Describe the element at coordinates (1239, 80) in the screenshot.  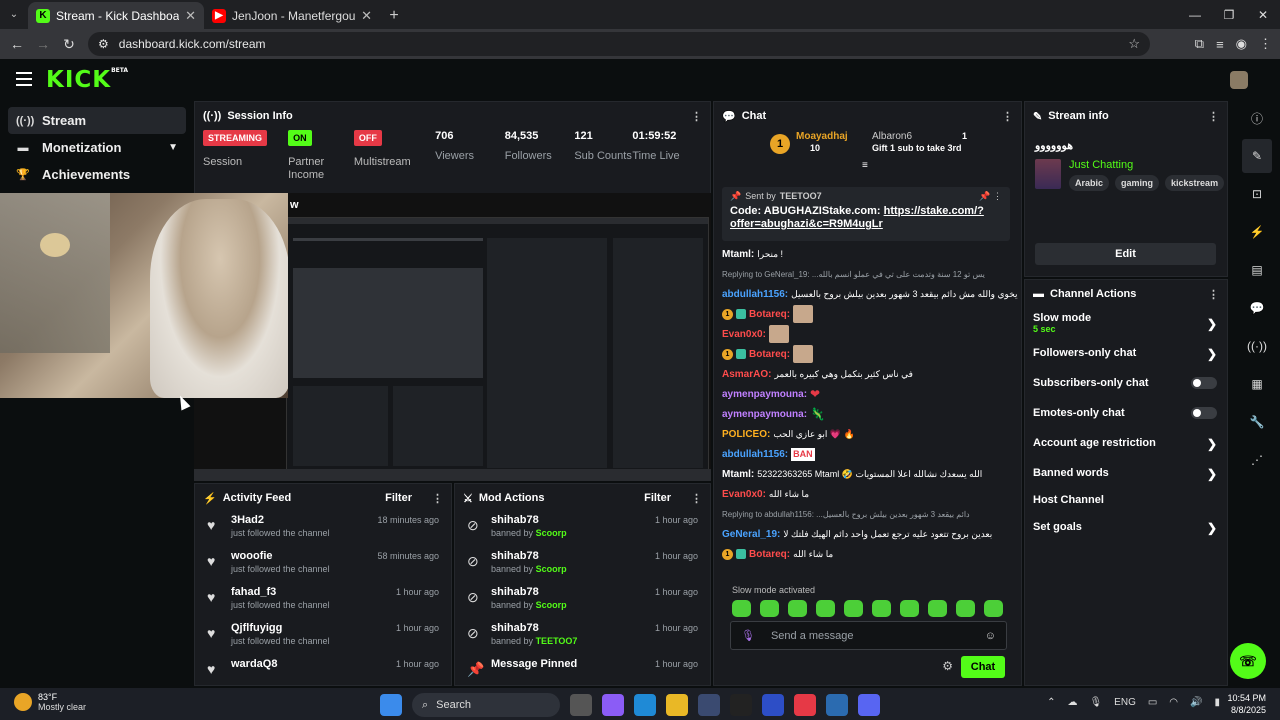
I see `user-avatar` at that location.